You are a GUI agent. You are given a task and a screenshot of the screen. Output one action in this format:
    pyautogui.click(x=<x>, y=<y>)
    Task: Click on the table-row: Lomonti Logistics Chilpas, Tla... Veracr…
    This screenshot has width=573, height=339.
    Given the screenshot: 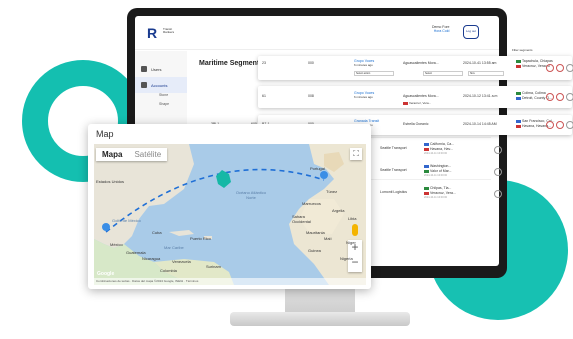 What is the action you would take?
    pyautogui.click(x=437, y=195)
    